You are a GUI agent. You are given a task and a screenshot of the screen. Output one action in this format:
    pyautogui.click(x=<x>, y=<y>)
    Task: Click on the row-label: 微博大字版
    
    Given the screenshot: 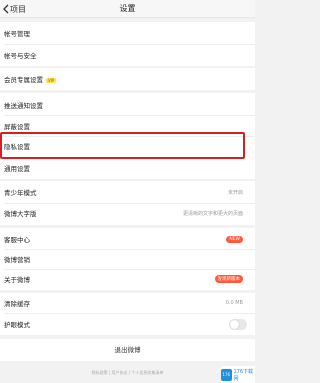 What is the action you would take?
    pyautogui.click(x=20, y=214)
    